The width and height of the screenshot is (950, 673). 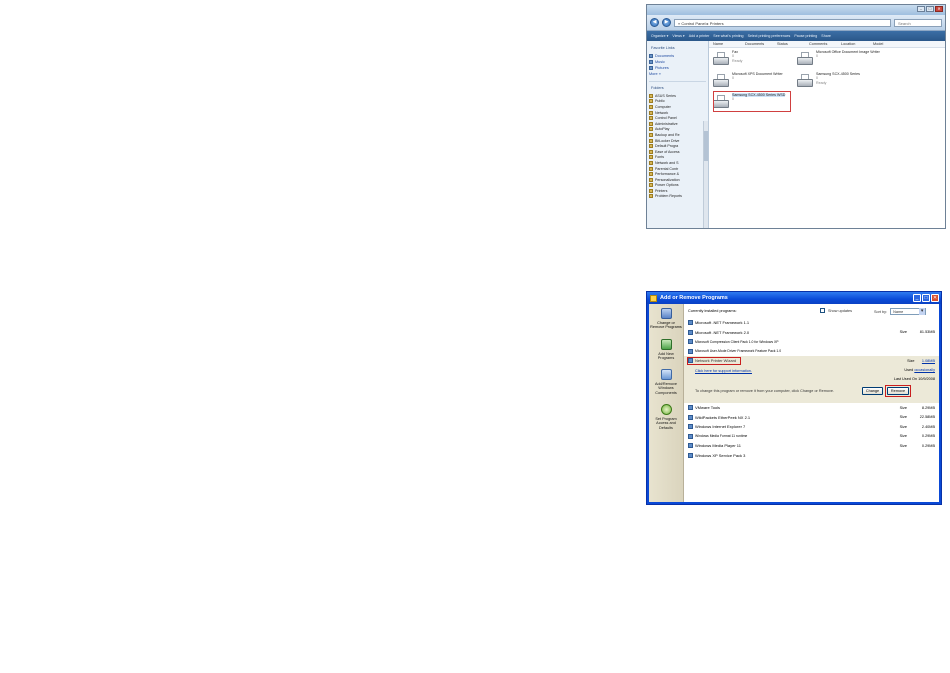 I want to click on pictures-icon, so click(x=651, y=68).